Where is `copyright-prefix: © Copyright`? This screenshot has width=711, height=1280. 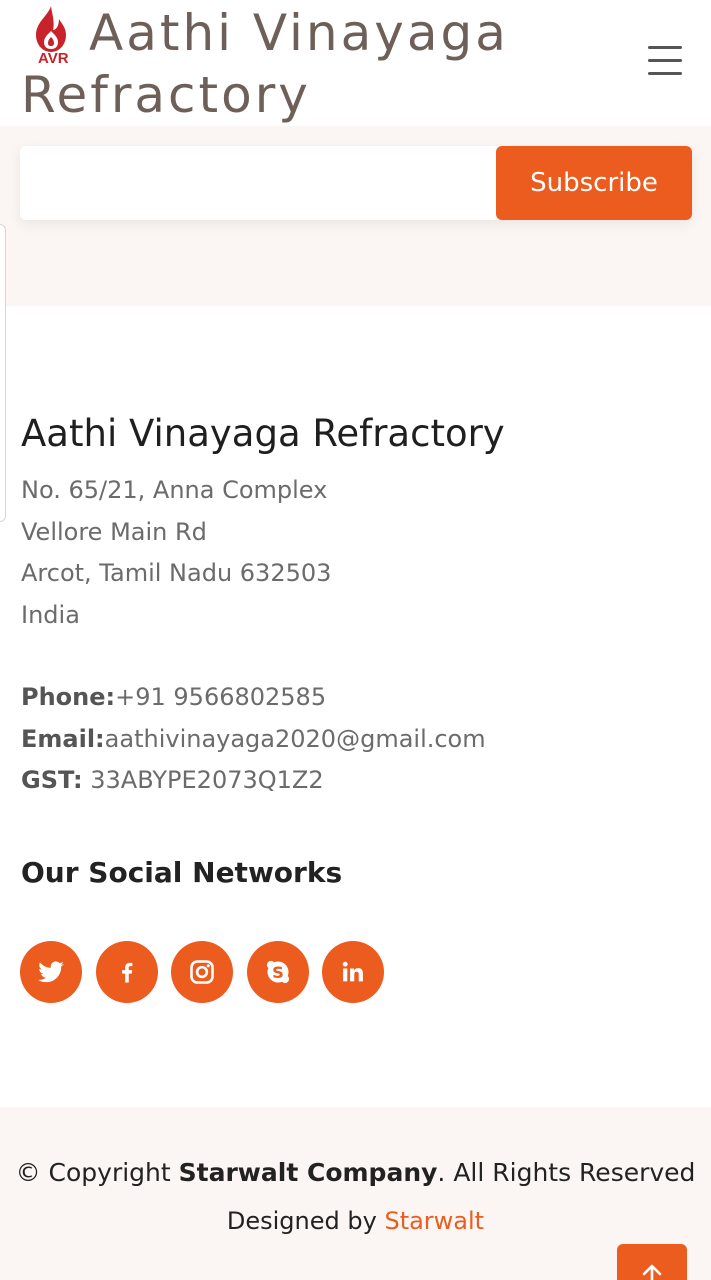
copyright-prefix: © Copyright is located at coordinates (97, 1172).